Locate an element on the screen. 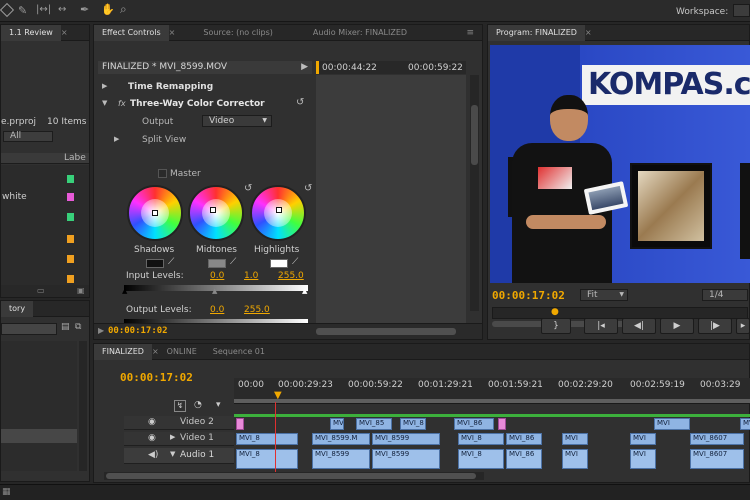 The height and width of the screenshot is (500, 750). output-select: Video ▼ is located at coordinates (237, 121).